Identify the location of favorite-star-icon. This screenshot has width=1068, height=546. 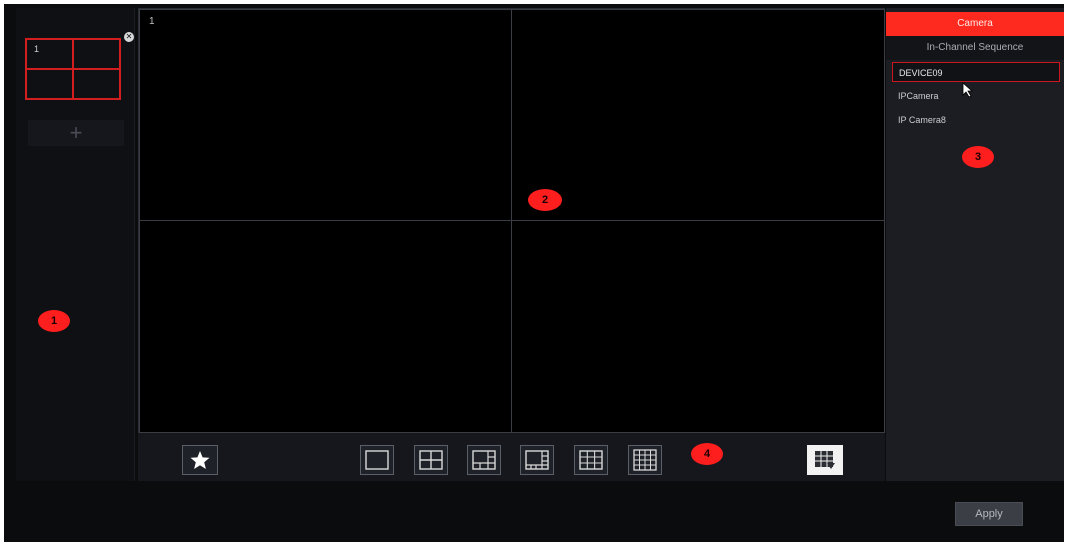
(200, 460).